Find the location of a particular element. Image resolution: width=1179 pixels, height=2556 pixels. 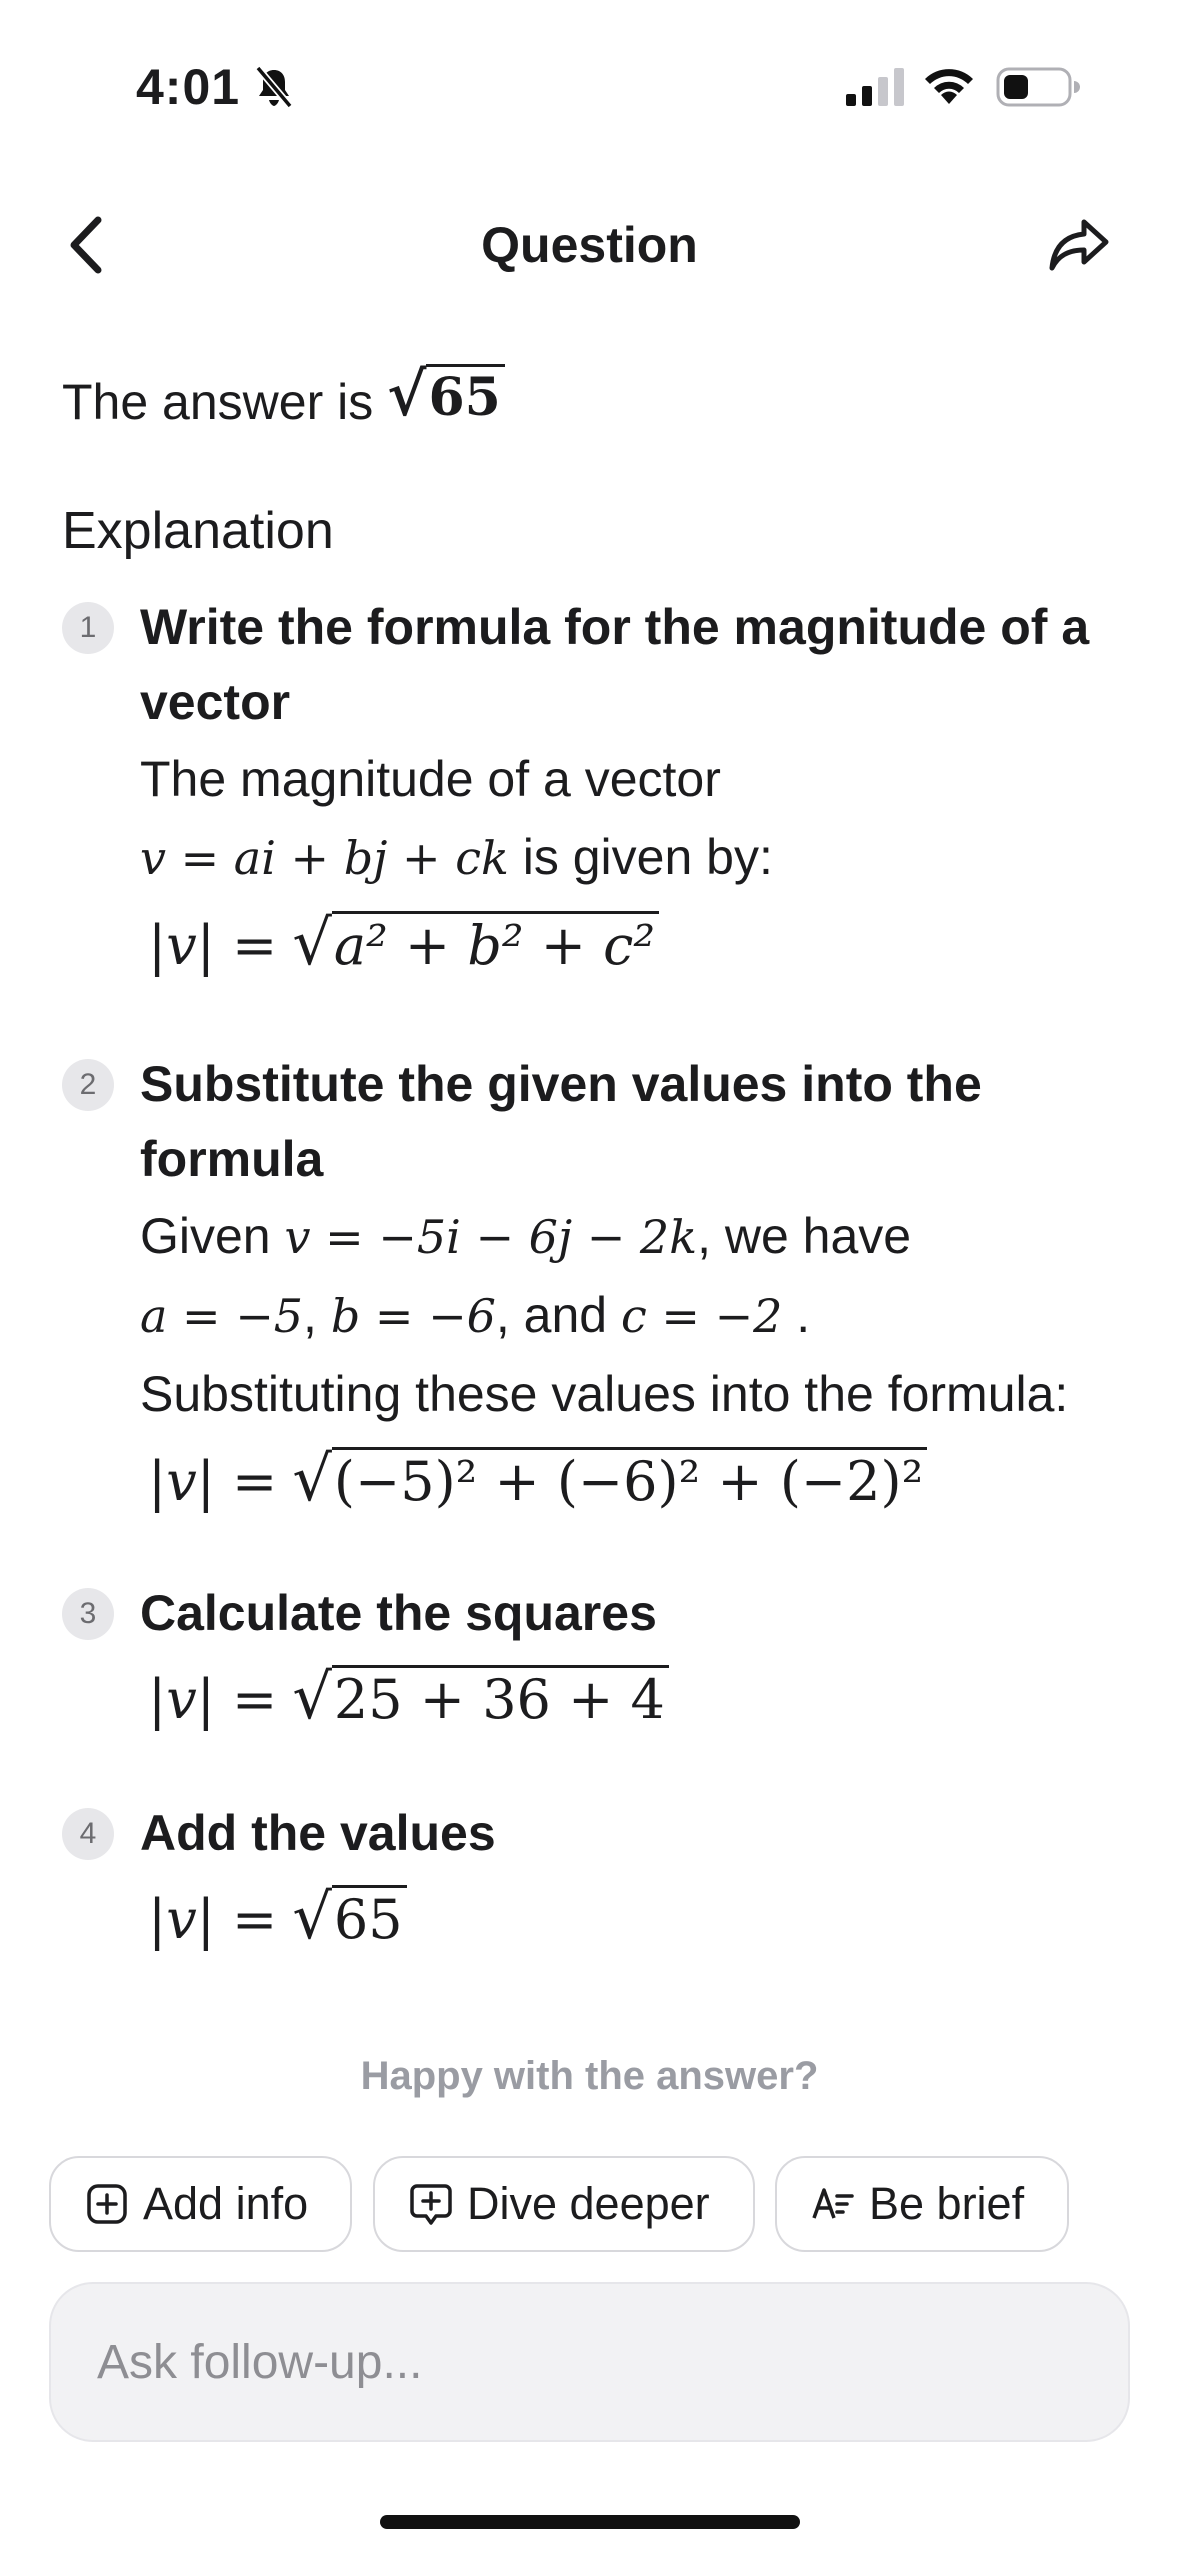

and-text: , and is located at coordinates (551, 1315).